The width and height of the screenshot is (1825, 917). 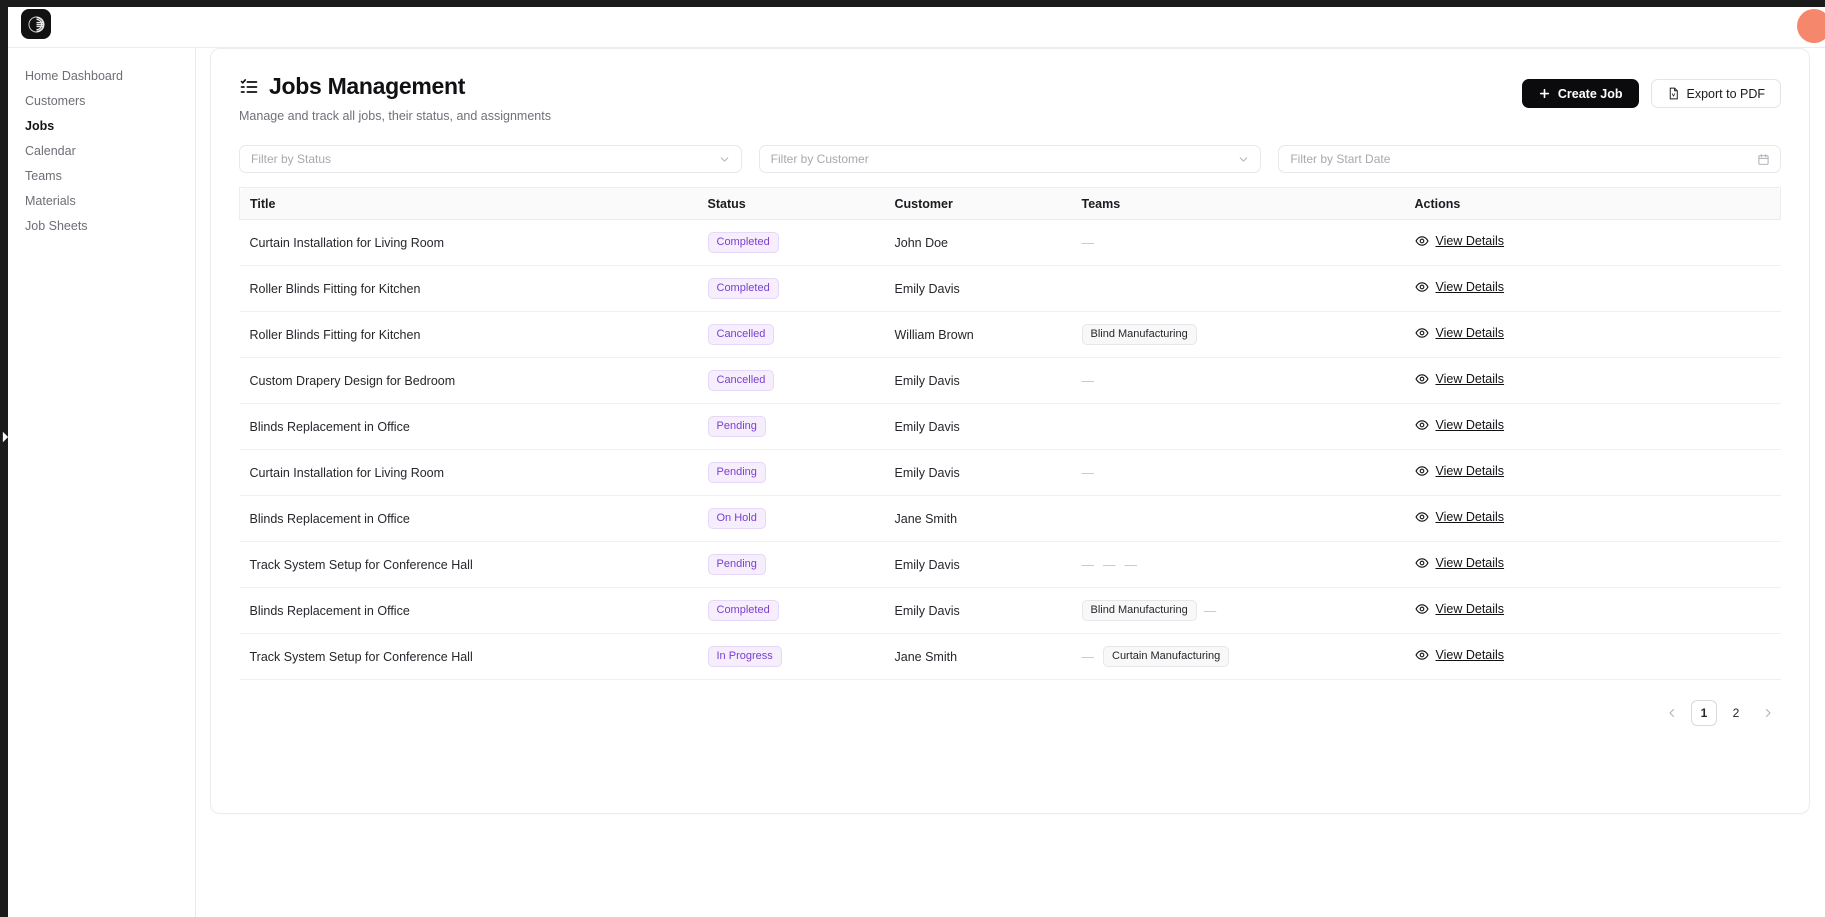 I want to click on sidebar-item-customers: Customers, so click(x=101, y=101).